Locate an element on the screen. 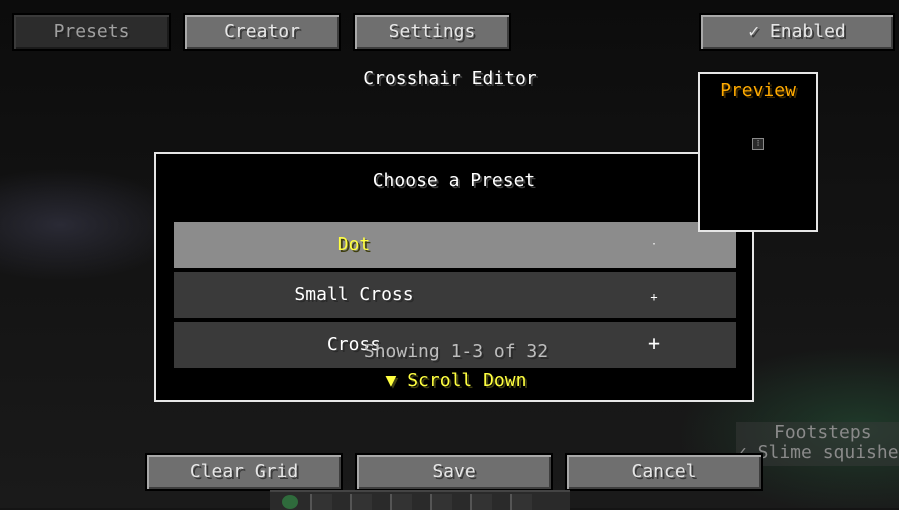  save-button: Save is located at coordinates (454, 472).